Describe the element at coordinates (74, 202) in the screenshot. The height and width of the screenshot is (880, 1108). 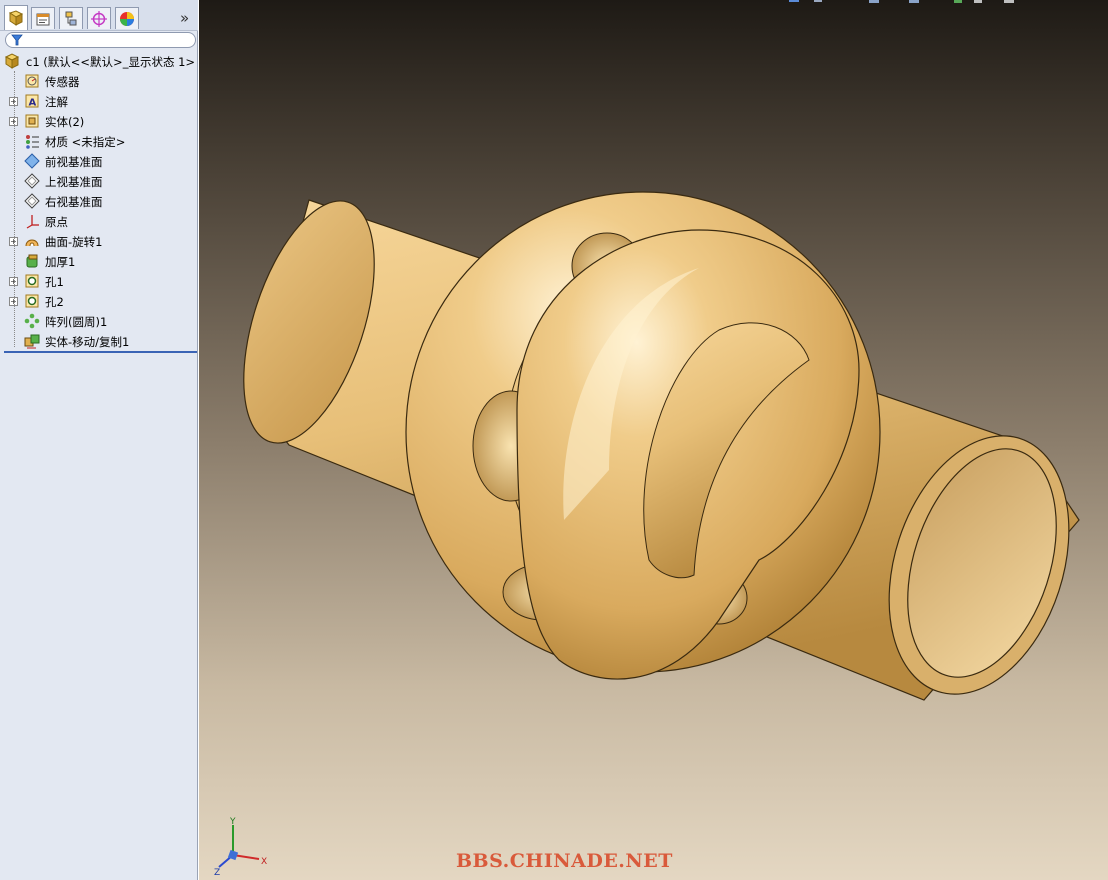
I see `tree-item-label: 右视基准面` at that location.